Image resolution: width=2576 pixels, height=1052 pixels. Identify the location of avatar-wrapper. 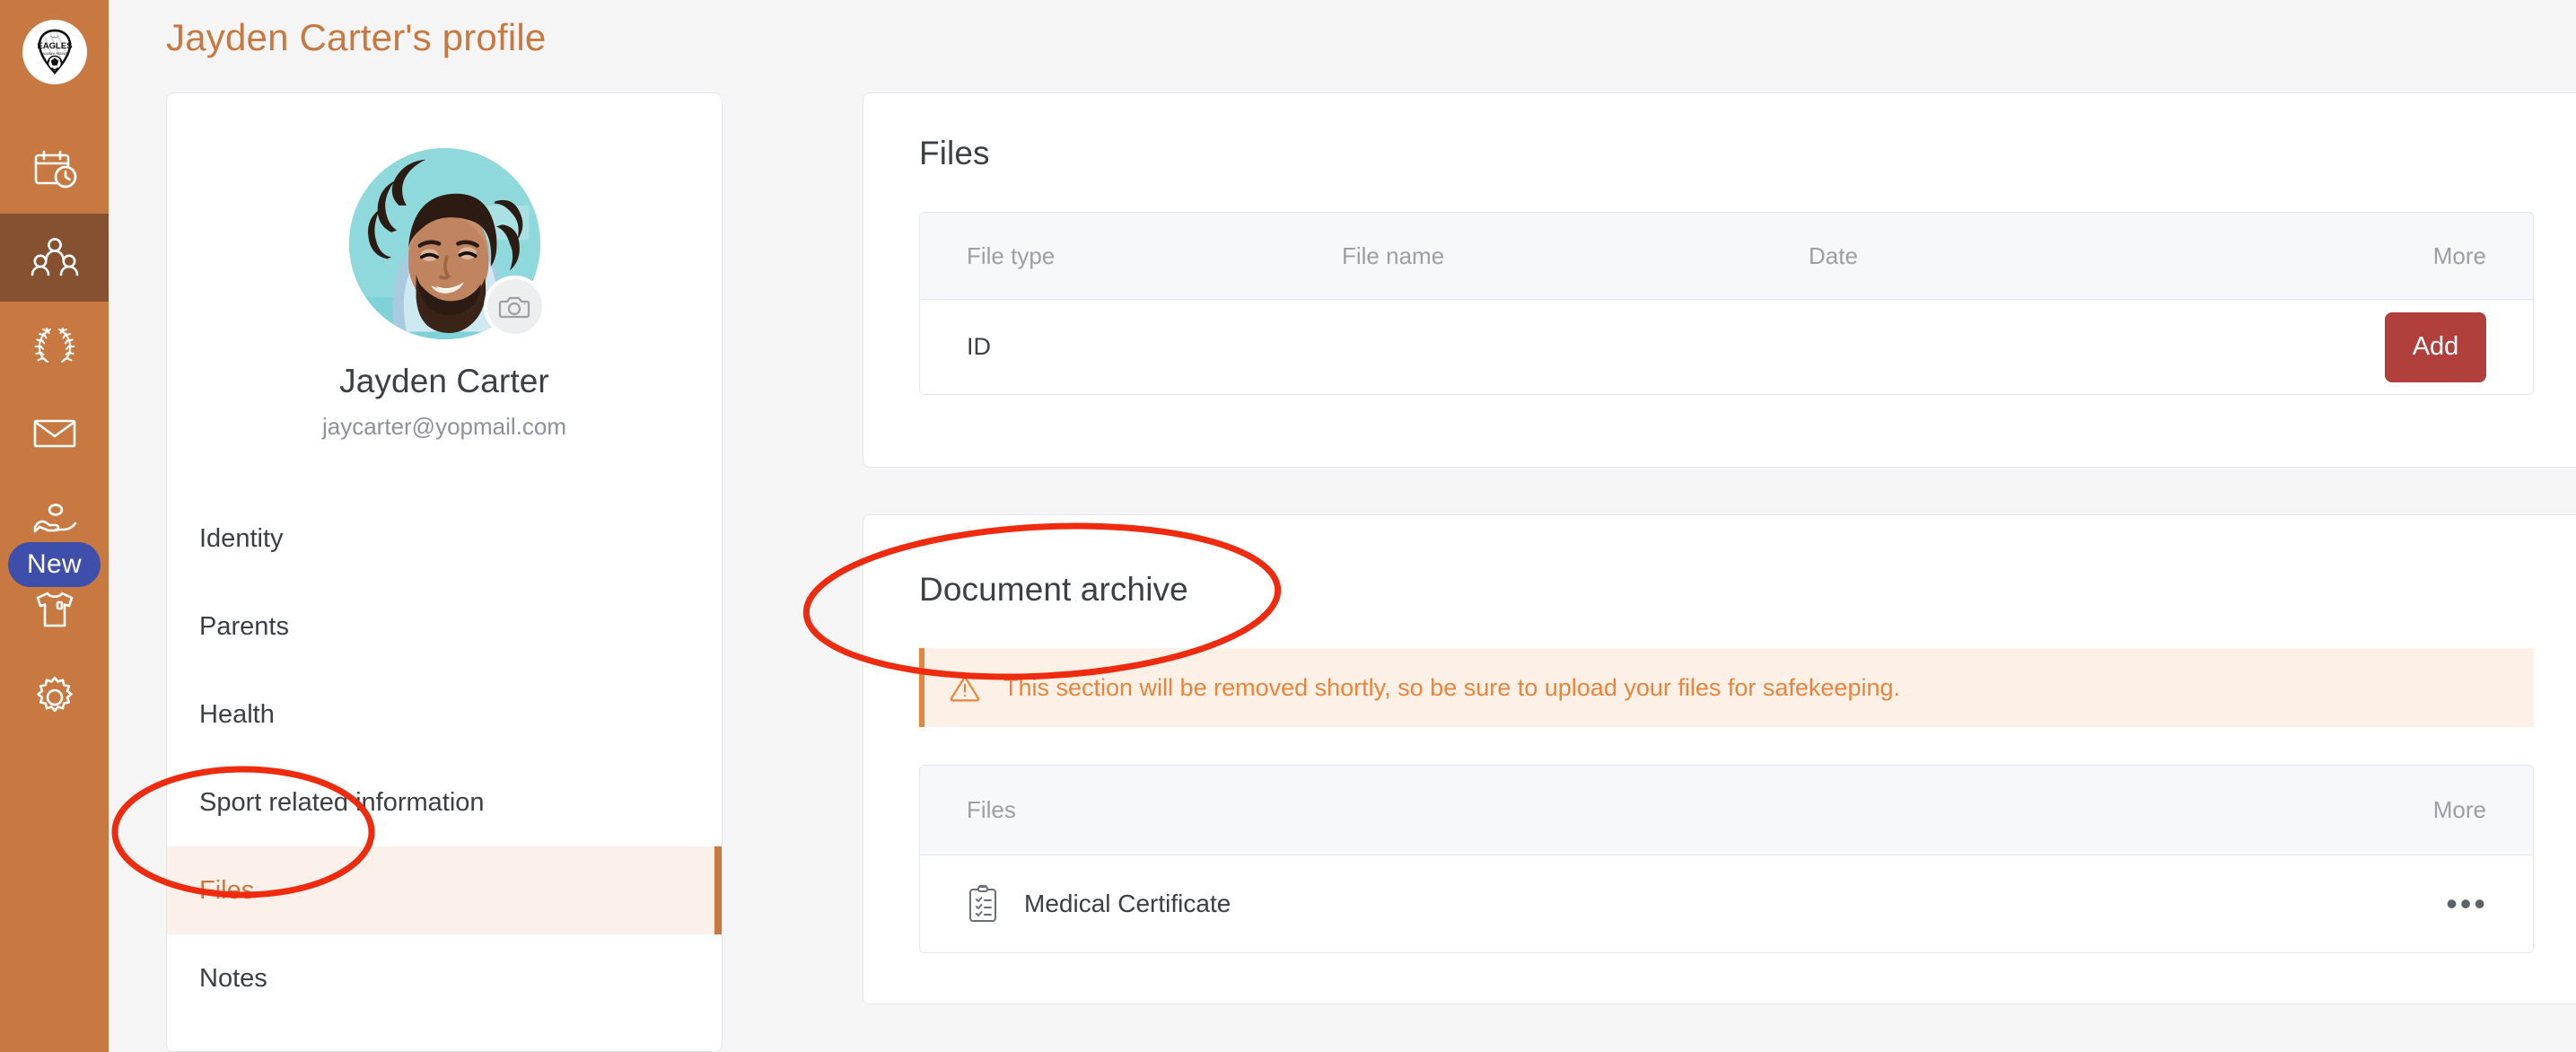
(447, 244).